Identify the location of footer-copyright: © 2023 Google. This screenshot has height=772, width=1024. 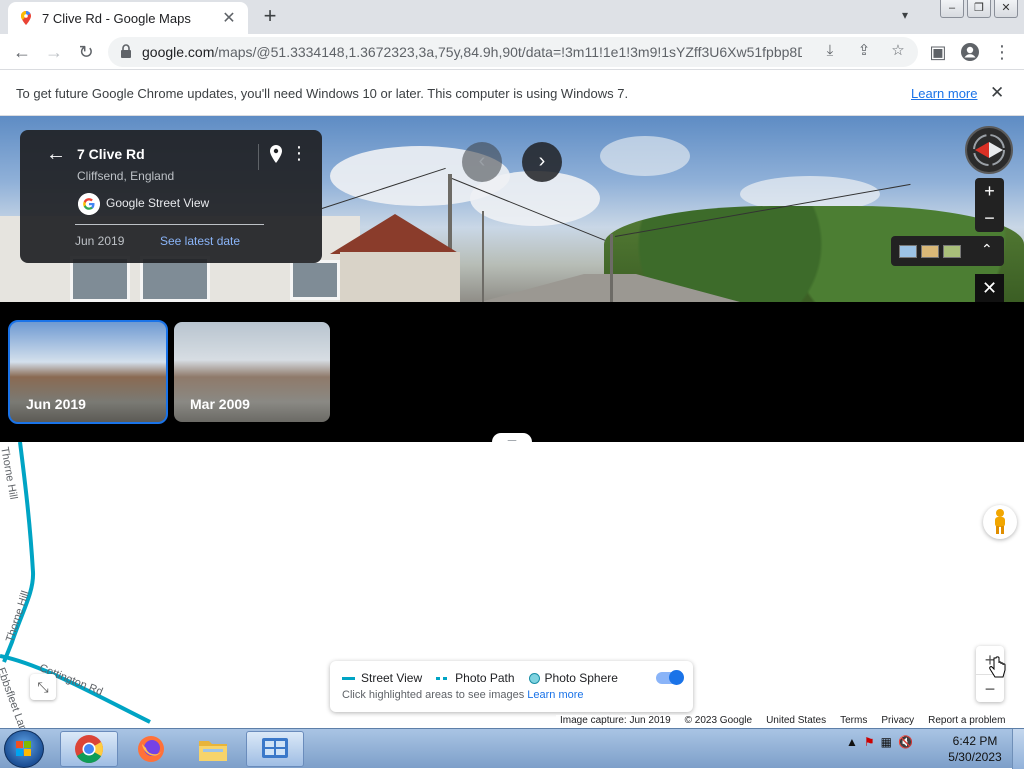
(718, 720).